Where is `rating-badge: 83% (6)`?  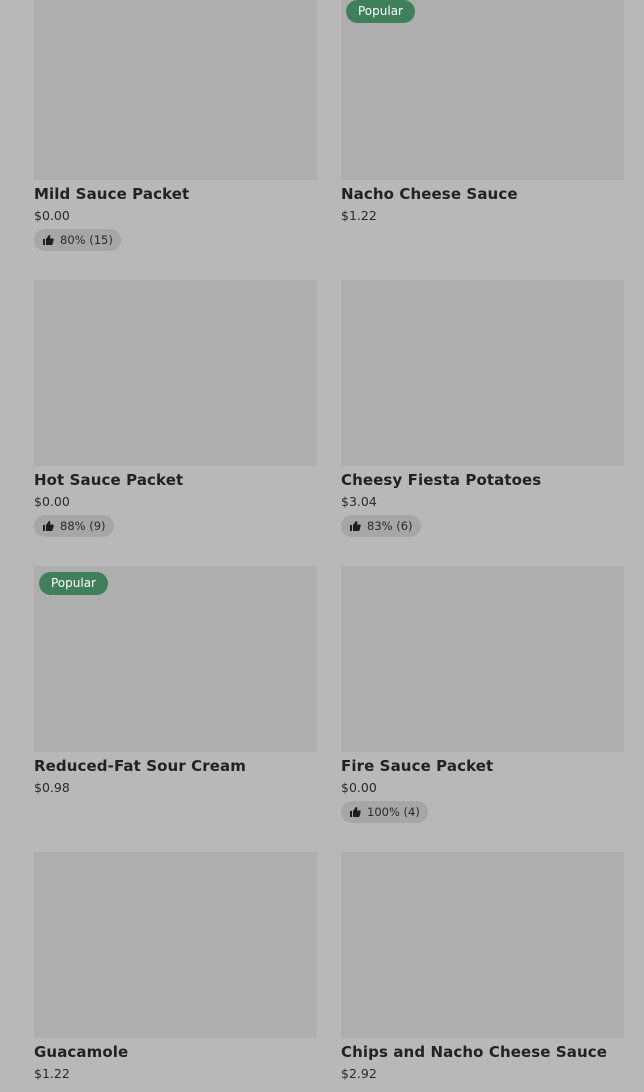 rating-badge: 83% (6) is located at coordinates (381, 526).